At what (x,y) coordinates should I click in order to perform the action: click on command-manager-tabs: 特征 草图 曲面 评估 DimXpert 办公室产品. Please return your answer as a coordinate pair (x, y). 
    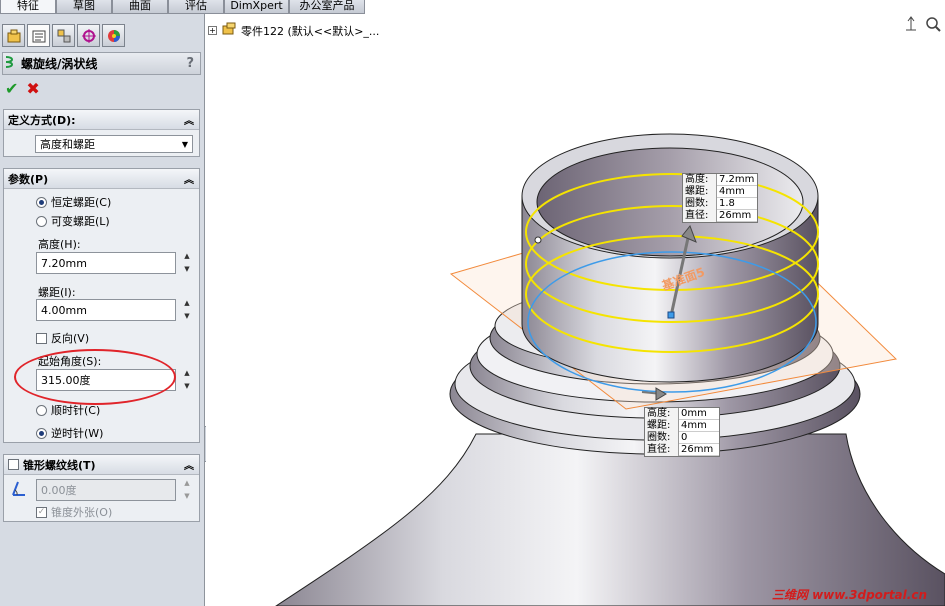
    Looking at the image, I should click on (182, 7).